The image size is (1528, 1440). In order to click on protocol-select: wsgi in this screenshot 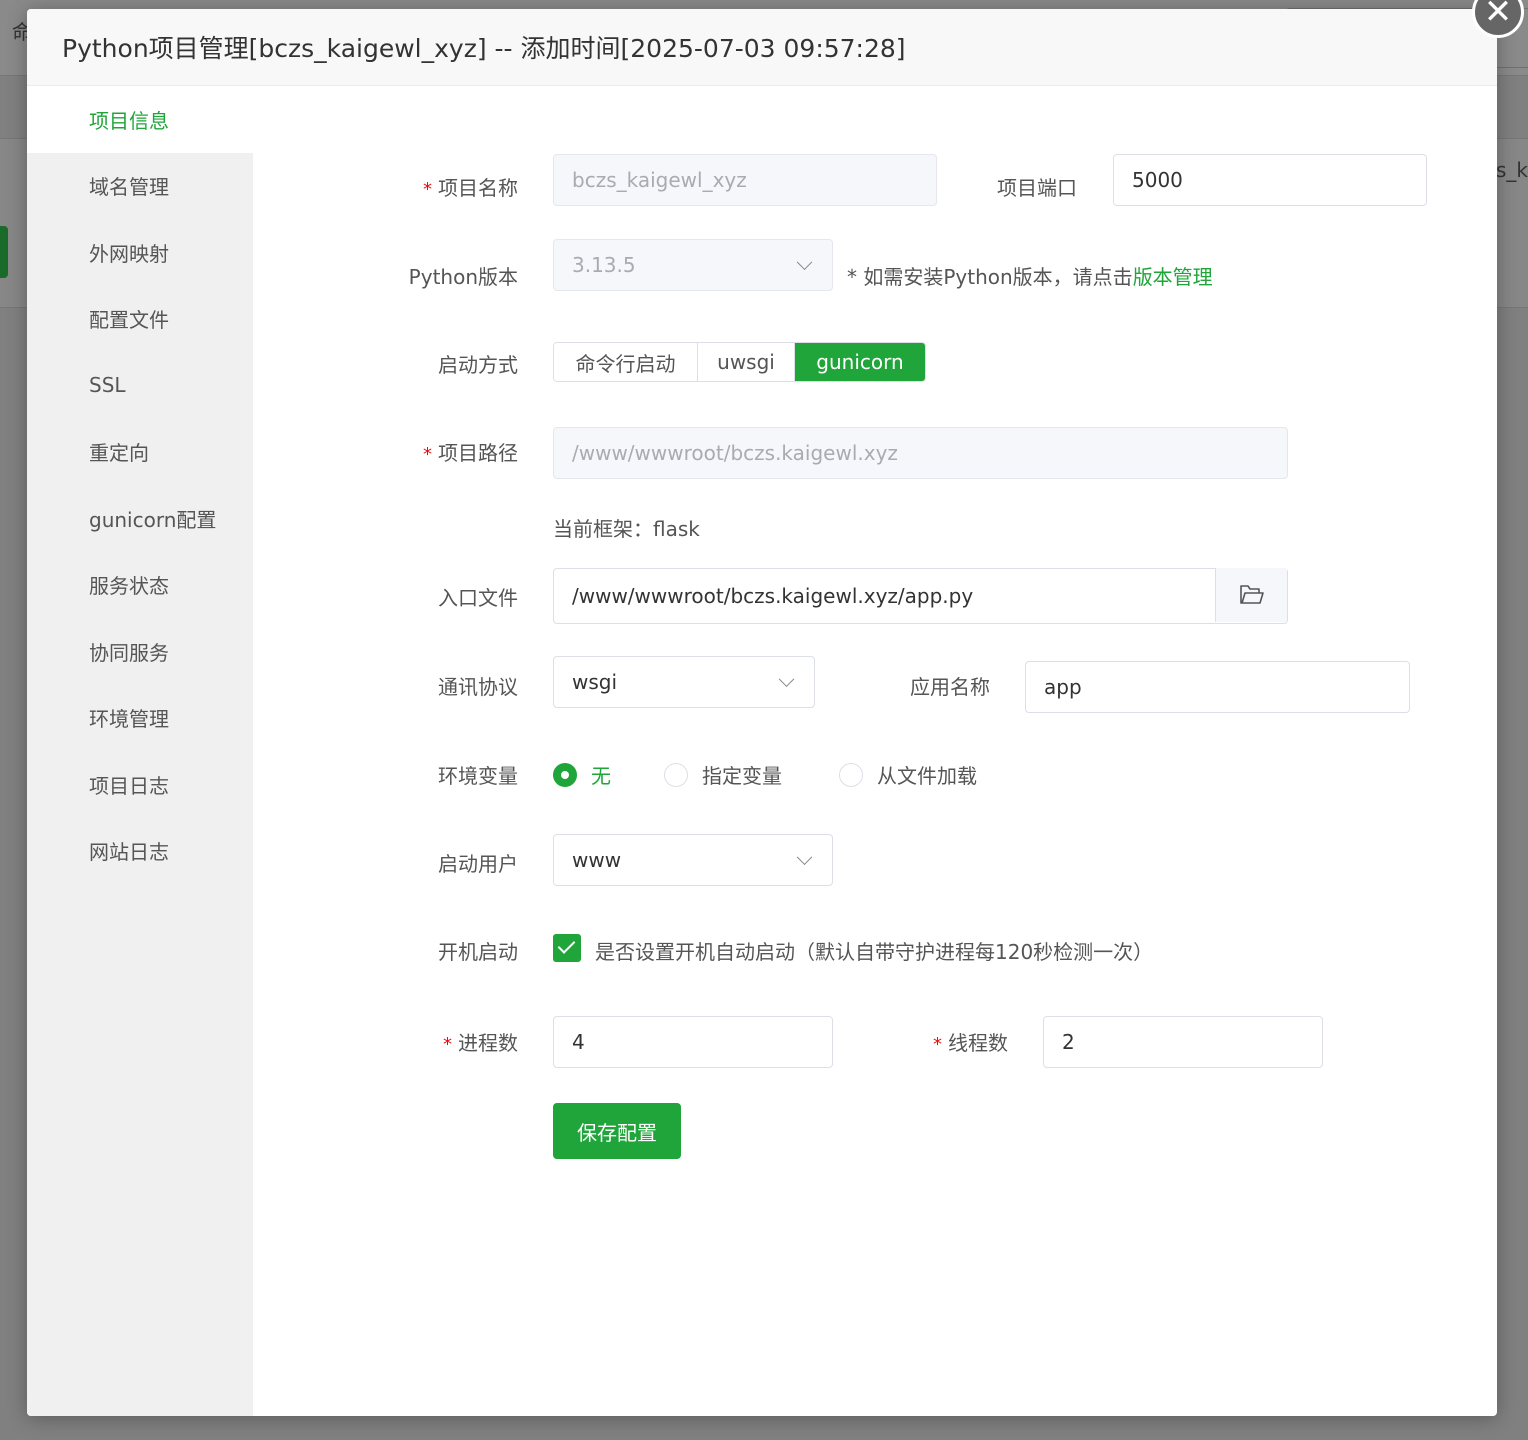, I will do `click(684, 682)`.